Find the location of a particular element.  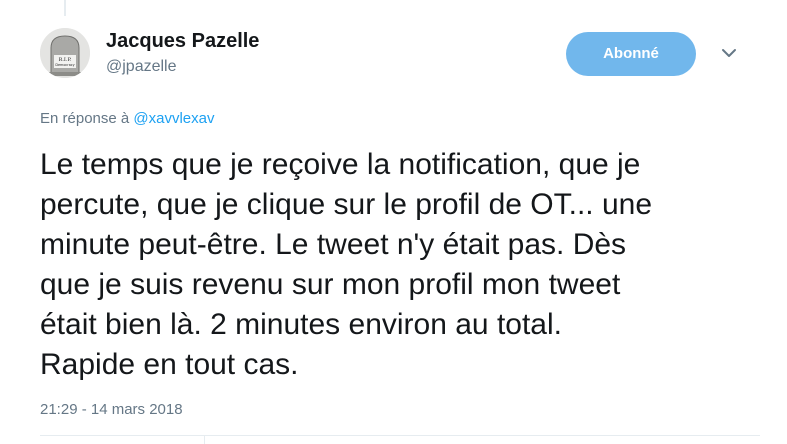

avatar-democracy-text: Democracy is located at coordinates (64, 65).